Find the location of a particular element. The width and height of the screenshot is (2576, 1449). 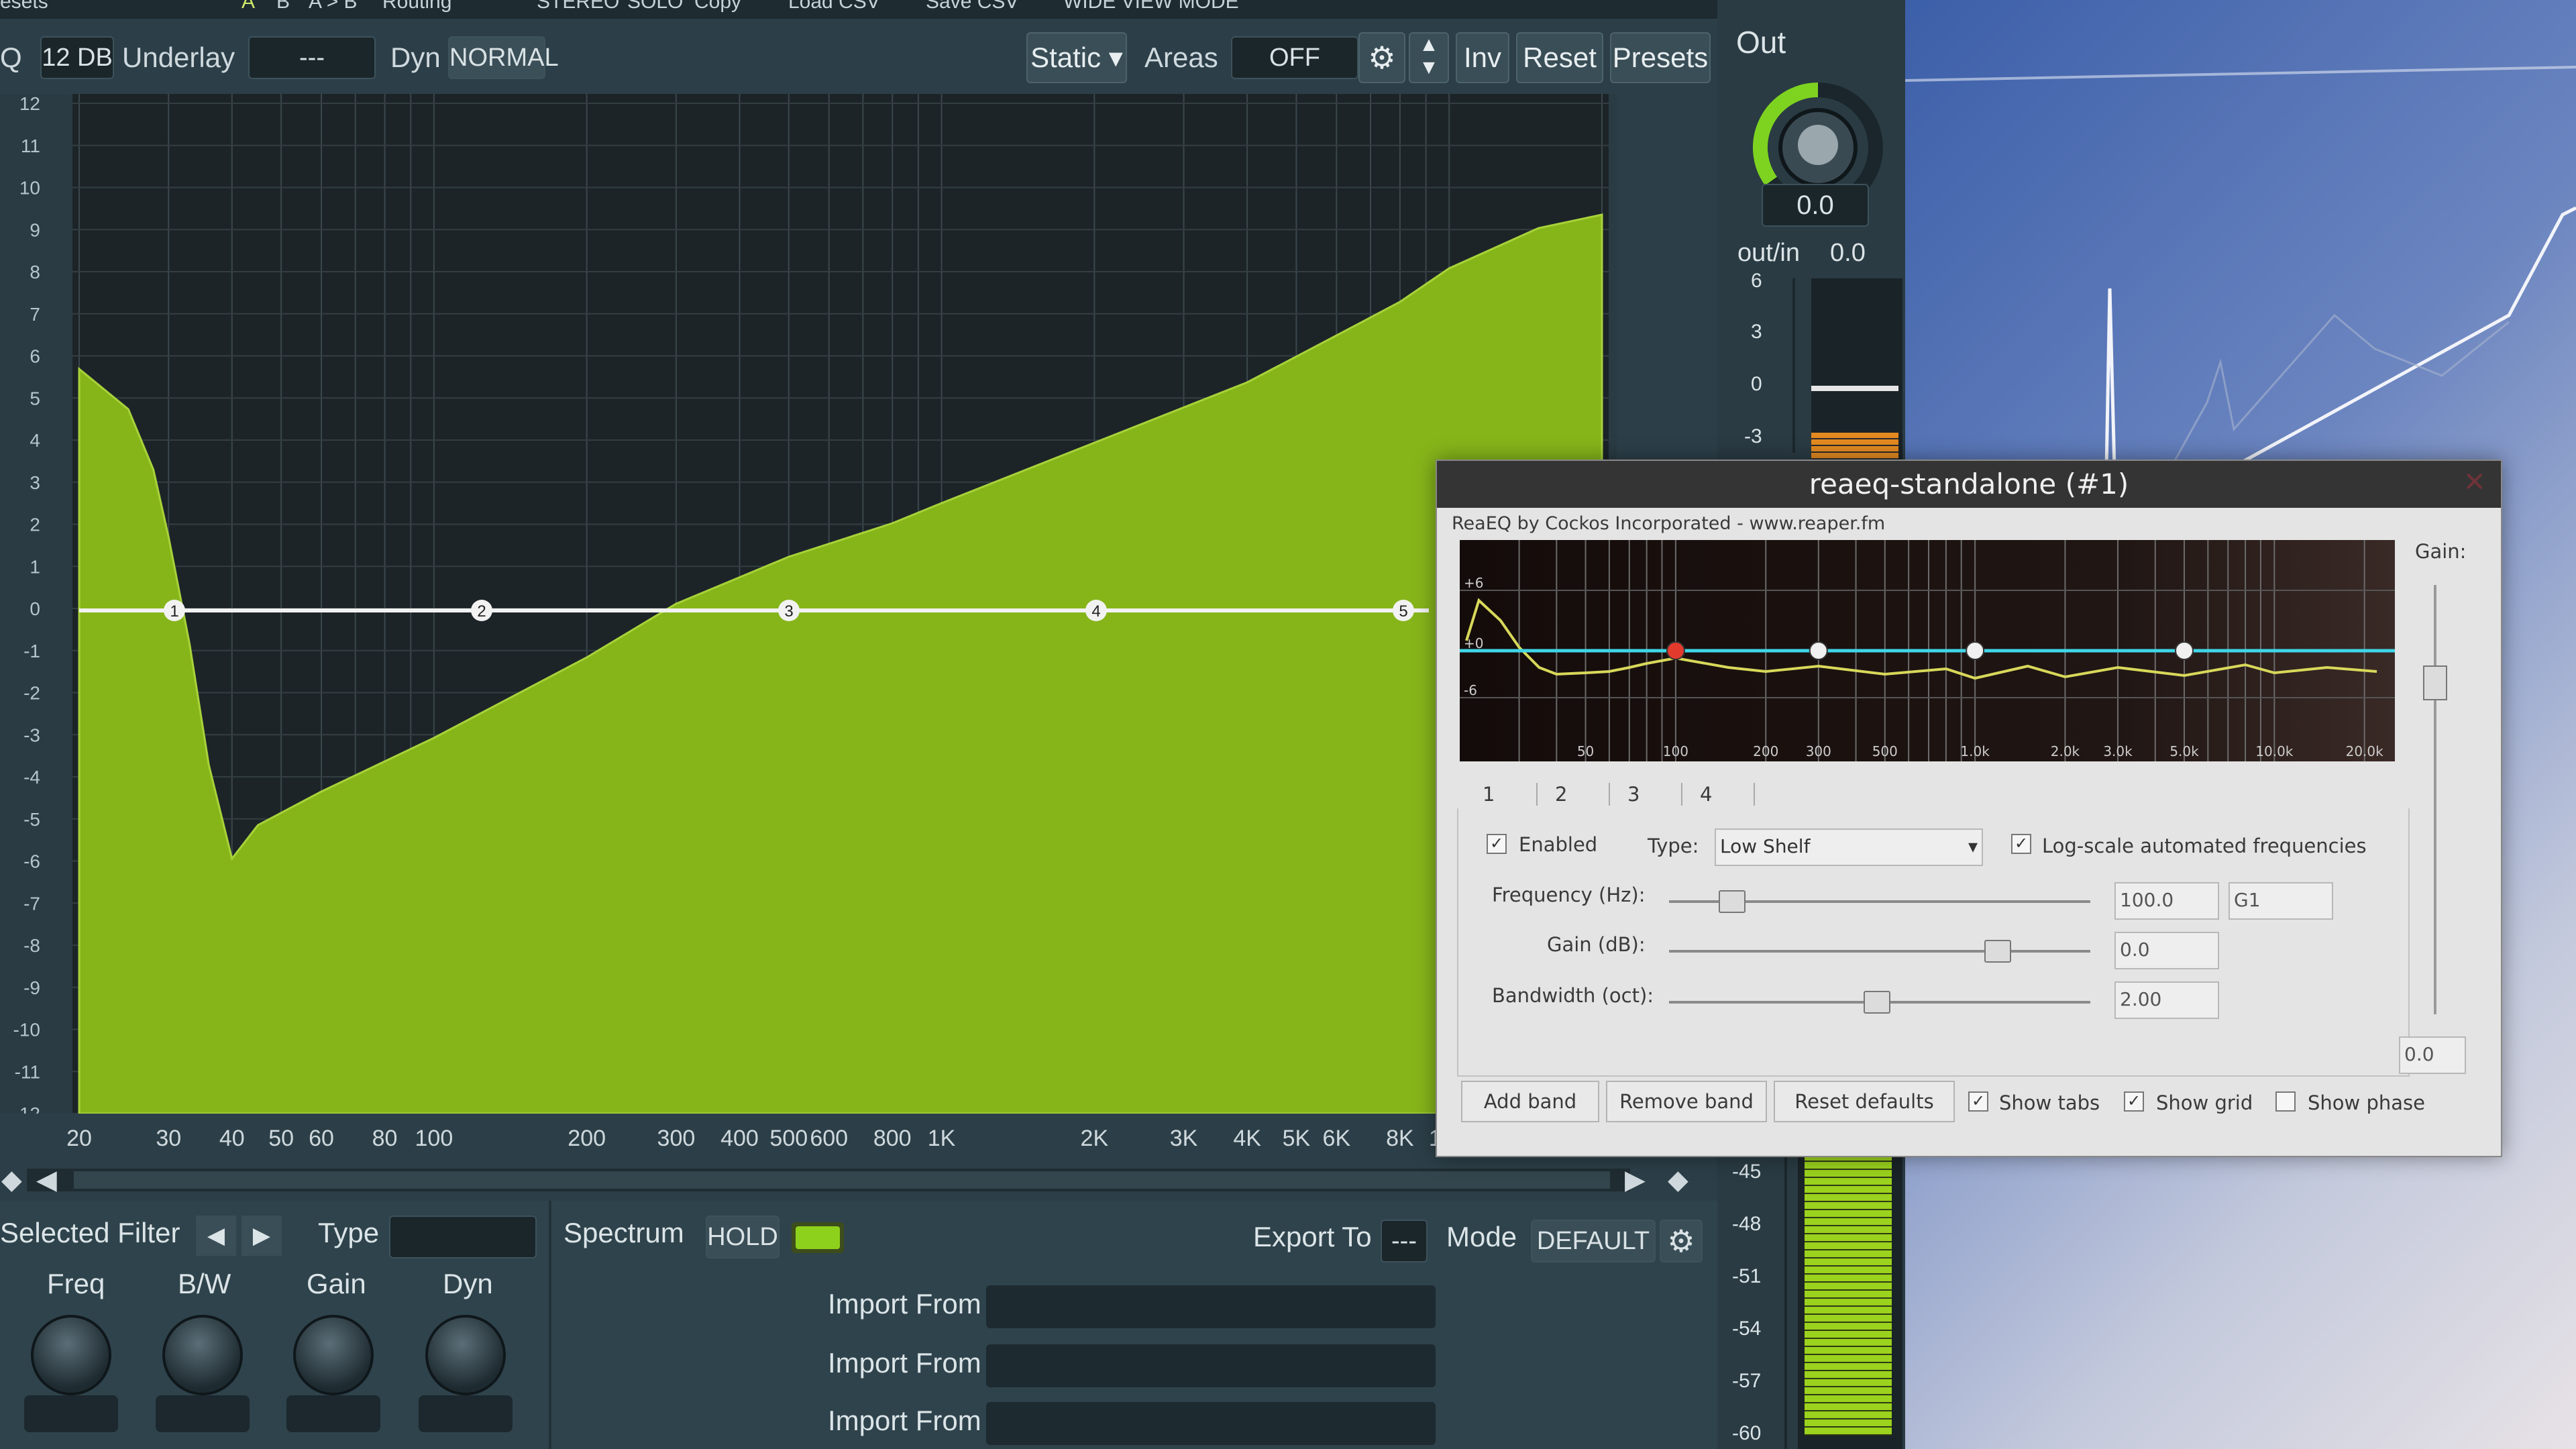

master-gain-thumb is located at coordinates (2435, 682).